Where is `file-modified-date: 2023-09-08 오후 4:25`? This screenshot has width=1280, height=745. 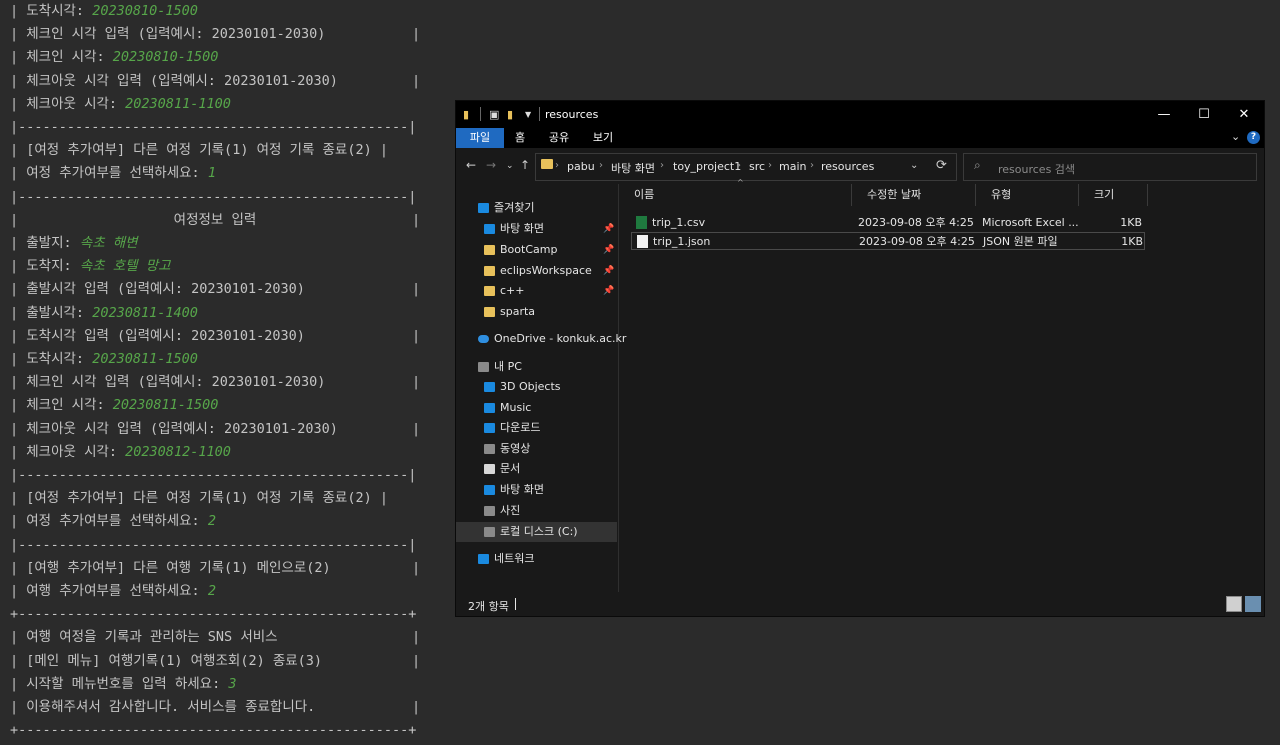
file-modified-date: 2023-09-08 오후 4:25 is located at coordinates (917, 241).